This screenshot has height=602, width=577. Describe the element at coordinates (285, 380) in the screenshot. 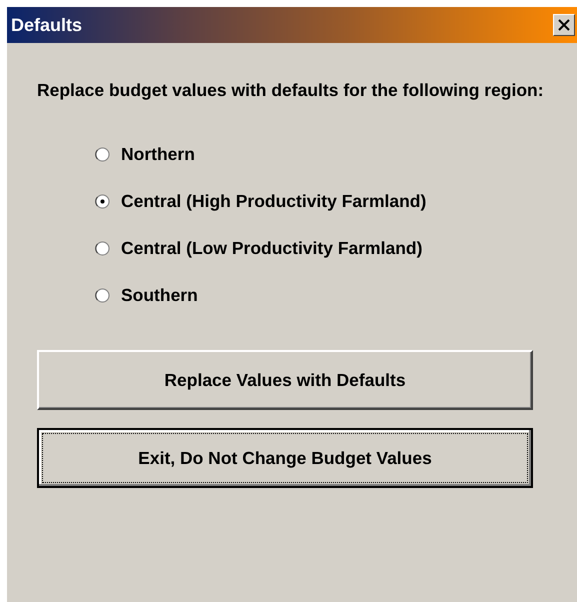

I see `dialog-button: Replace Values with Defaults` at that location.